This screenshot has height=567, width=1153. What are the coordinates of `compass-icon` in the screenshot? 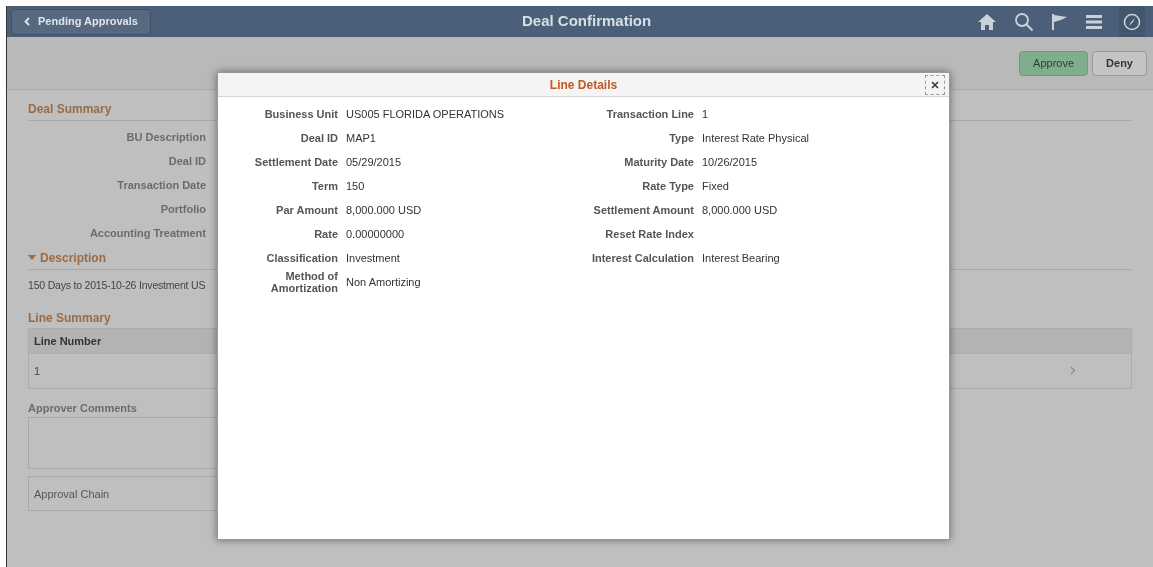 It's located at (1132, 21).